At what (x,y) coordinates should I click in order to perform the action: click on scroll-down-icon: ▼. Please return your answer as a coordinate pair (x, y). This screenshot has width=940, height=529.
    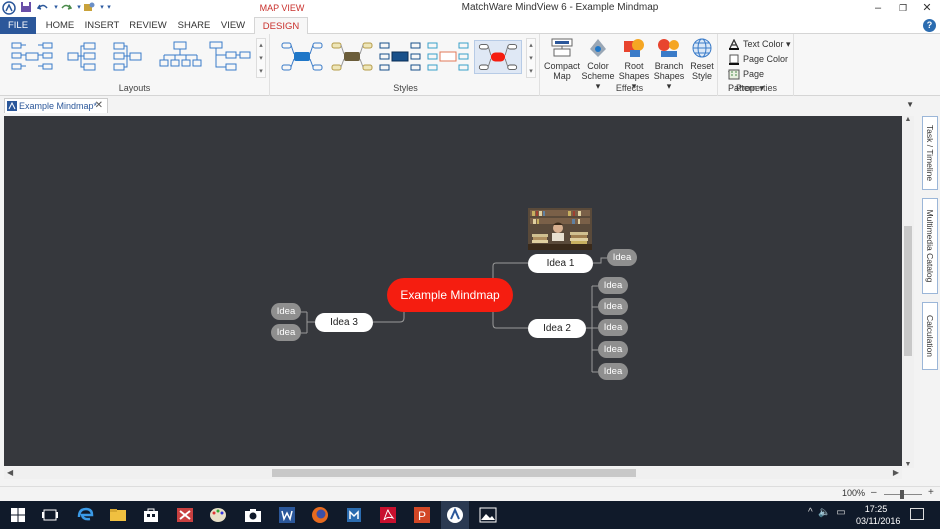
    Looking at the image, I should click on (908, 464).